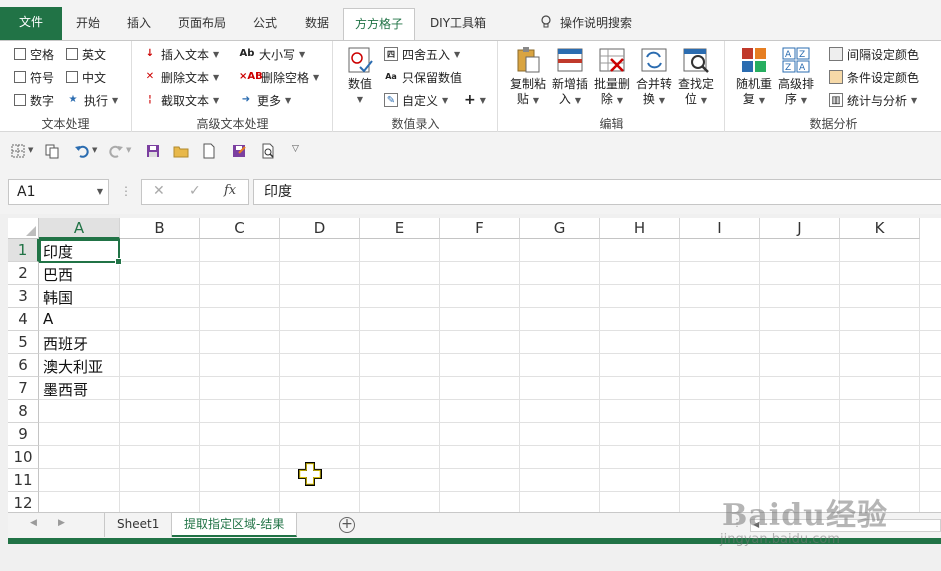 This screenshot has width=941, height=571. I want to click on column-header-a: A, so click(79, 228).